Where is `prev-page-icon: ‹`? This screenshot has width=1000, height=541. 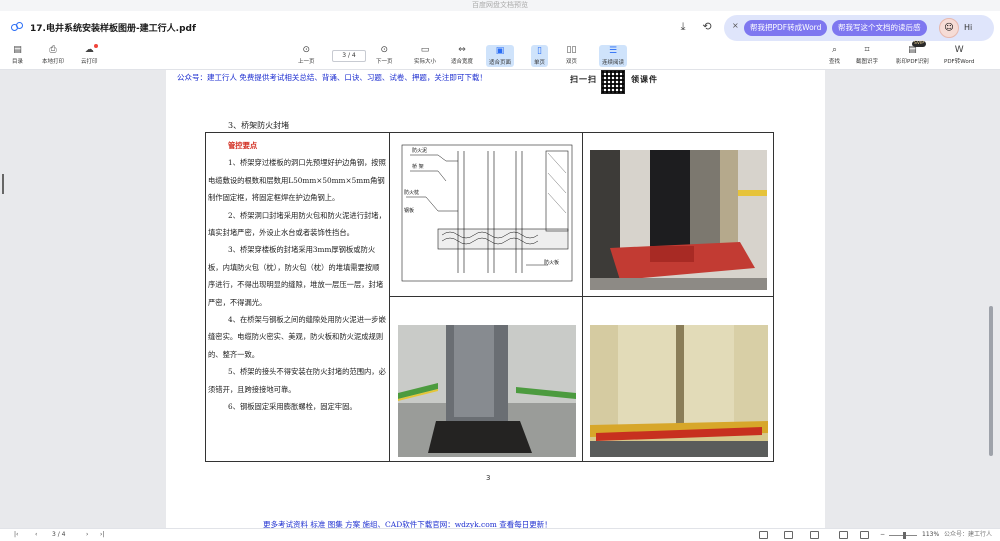 prev-page-icon: ‹ is located at coordinates (36, 535).